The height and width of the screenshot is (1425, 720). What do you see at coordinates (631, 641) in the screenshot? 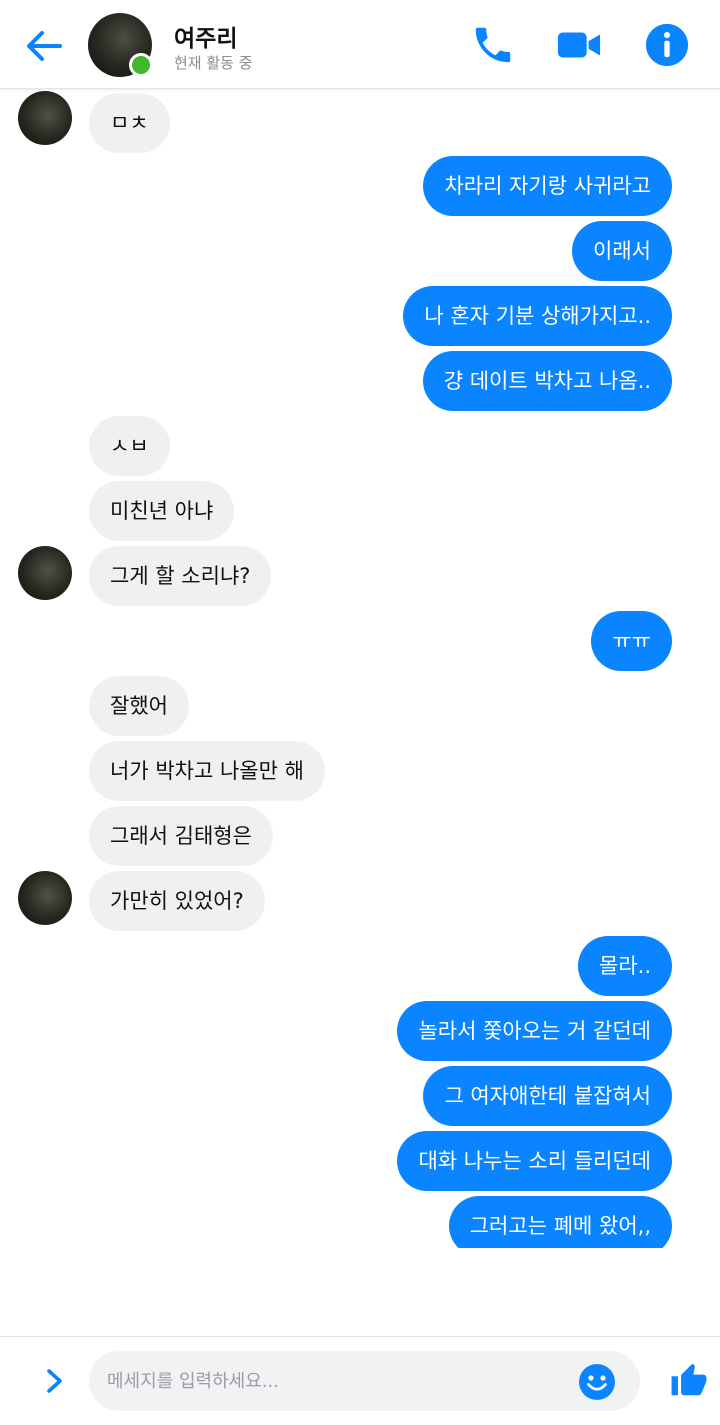
I see `message-bubble-outgoing: ㅠㅠ` at bounding box center [631, 641].